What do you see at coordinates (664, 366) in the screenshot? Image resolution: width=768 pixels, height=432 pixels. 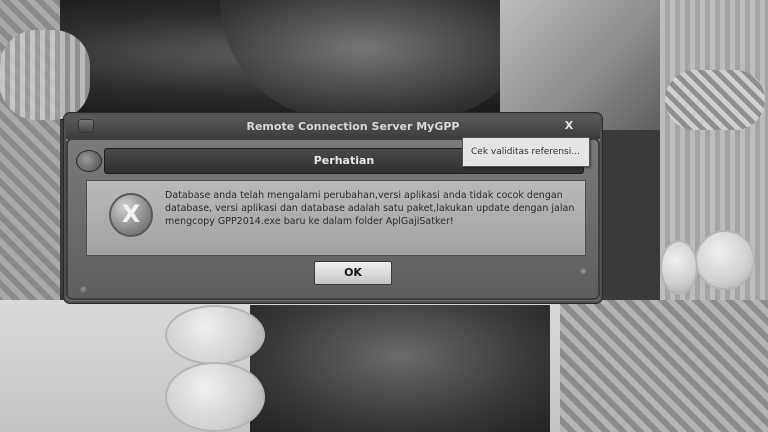 I see `wallpaper-gingham-bottom-right` at bounding box center [664, 366].